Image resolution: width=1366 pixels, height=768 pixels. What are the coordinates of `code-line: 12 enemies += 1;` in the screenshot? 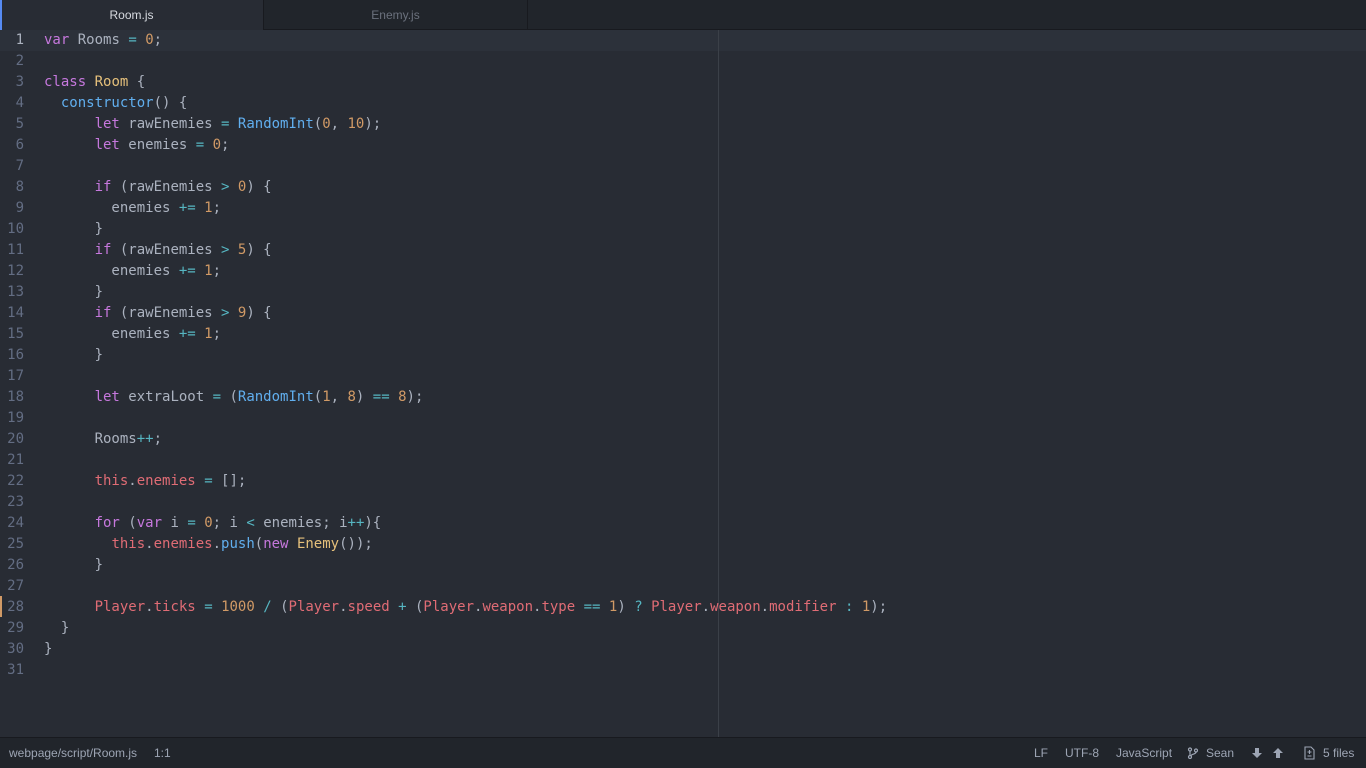 It's located at (683, 271).